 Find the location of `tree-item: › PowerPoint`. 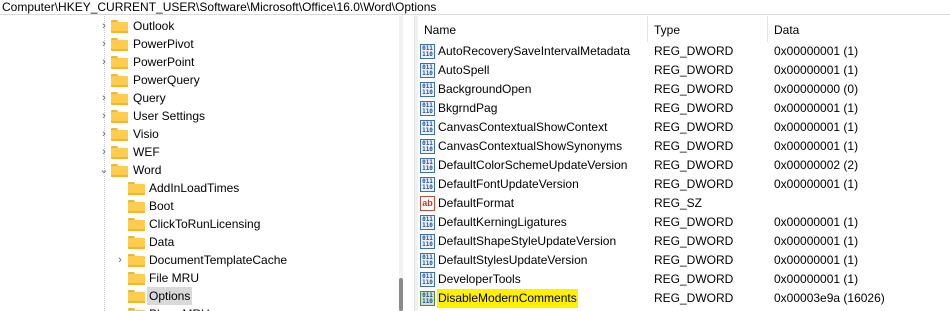

tree-item: › PowerPoint is located at coordinates (199, 62).